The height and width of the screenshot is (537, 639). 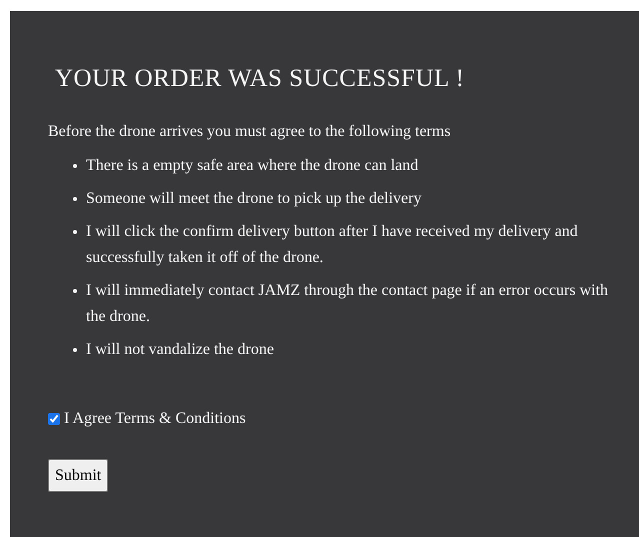 What do you see at coordinates (78, 475) in the screenshot?
I see `submit-button: Submit` at bounding box center [78, 475].